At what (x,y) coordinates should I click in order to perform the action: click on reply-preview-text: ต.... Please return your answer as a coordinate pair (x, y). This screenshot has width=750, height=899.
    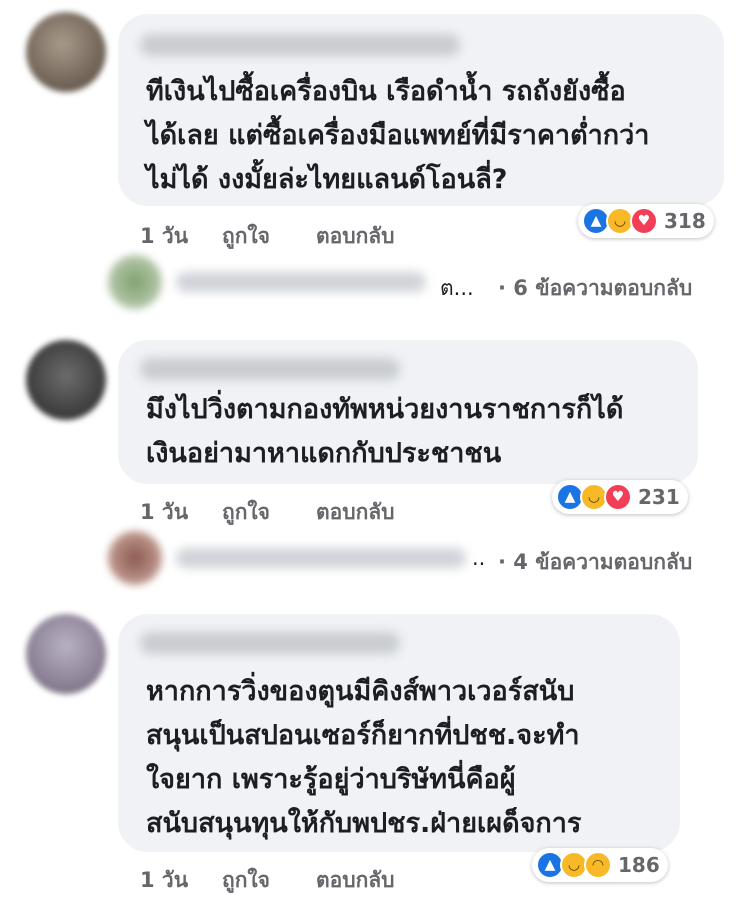
    Looking at the image, I should click on (457, 288).